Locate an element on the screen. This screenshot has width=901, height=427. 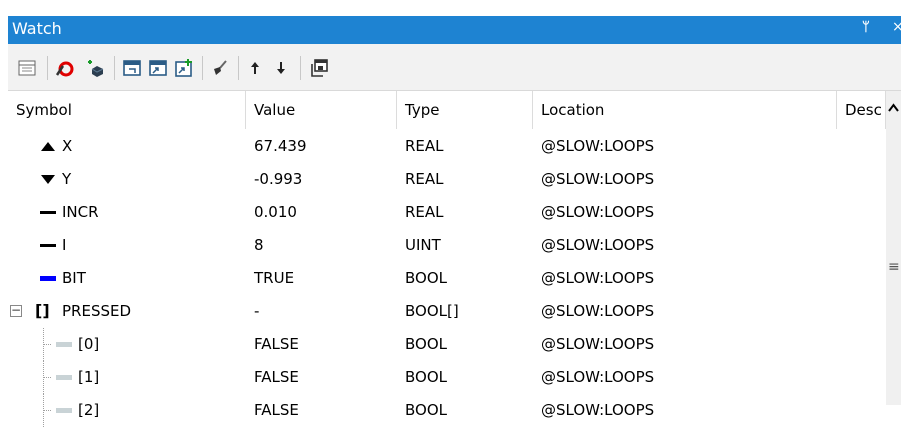
symbol-name: PRESSED is located at coordinates (97, 311).